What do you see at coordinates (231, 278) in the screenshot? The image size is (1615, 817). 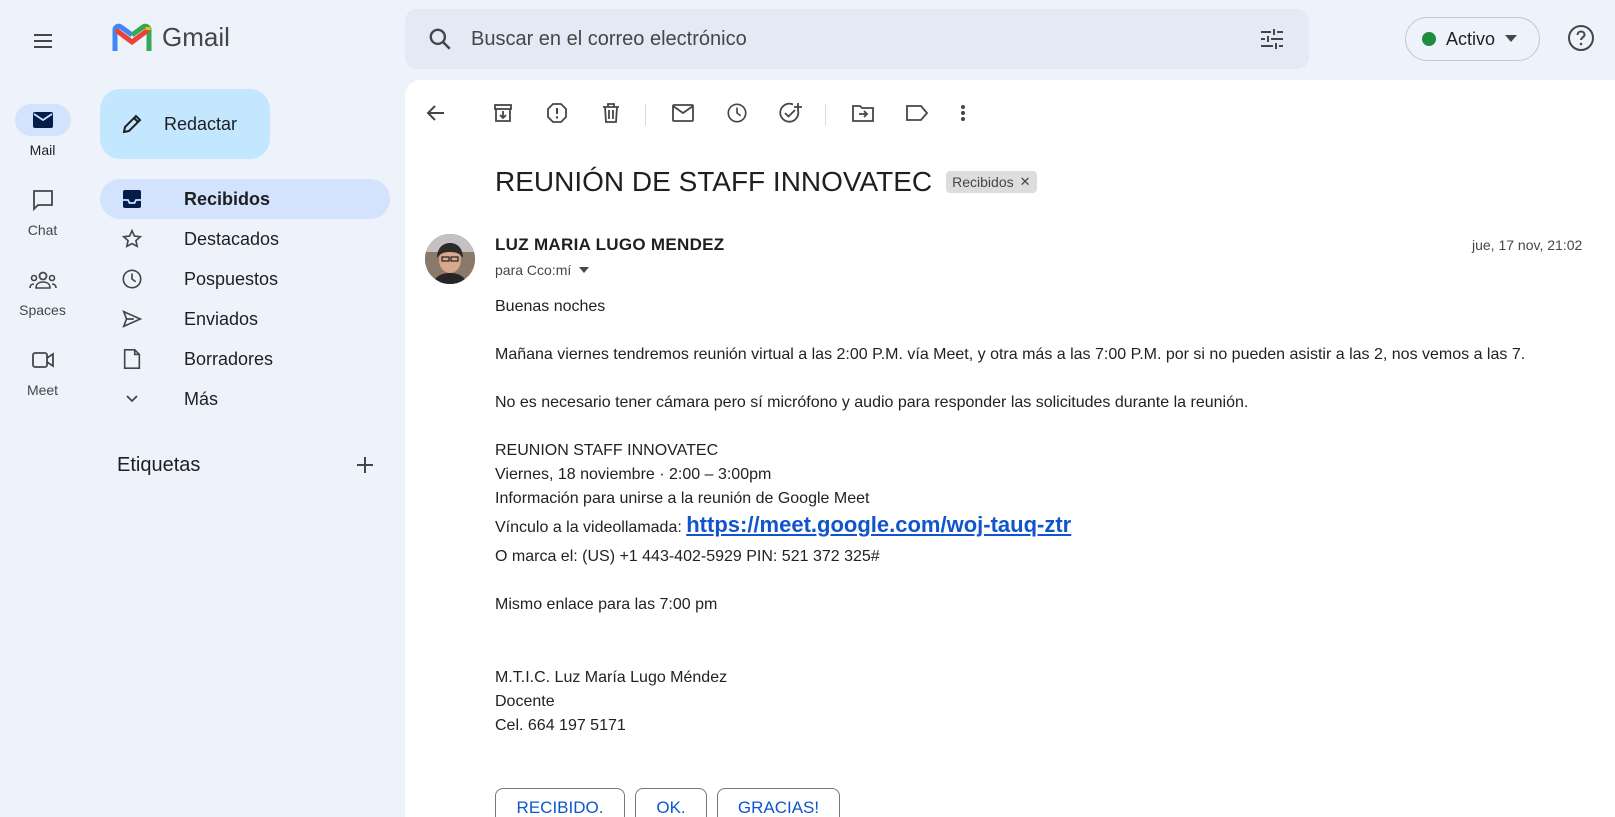 I see `nav-label: Pospuestos` at bounding box center [231, 278].